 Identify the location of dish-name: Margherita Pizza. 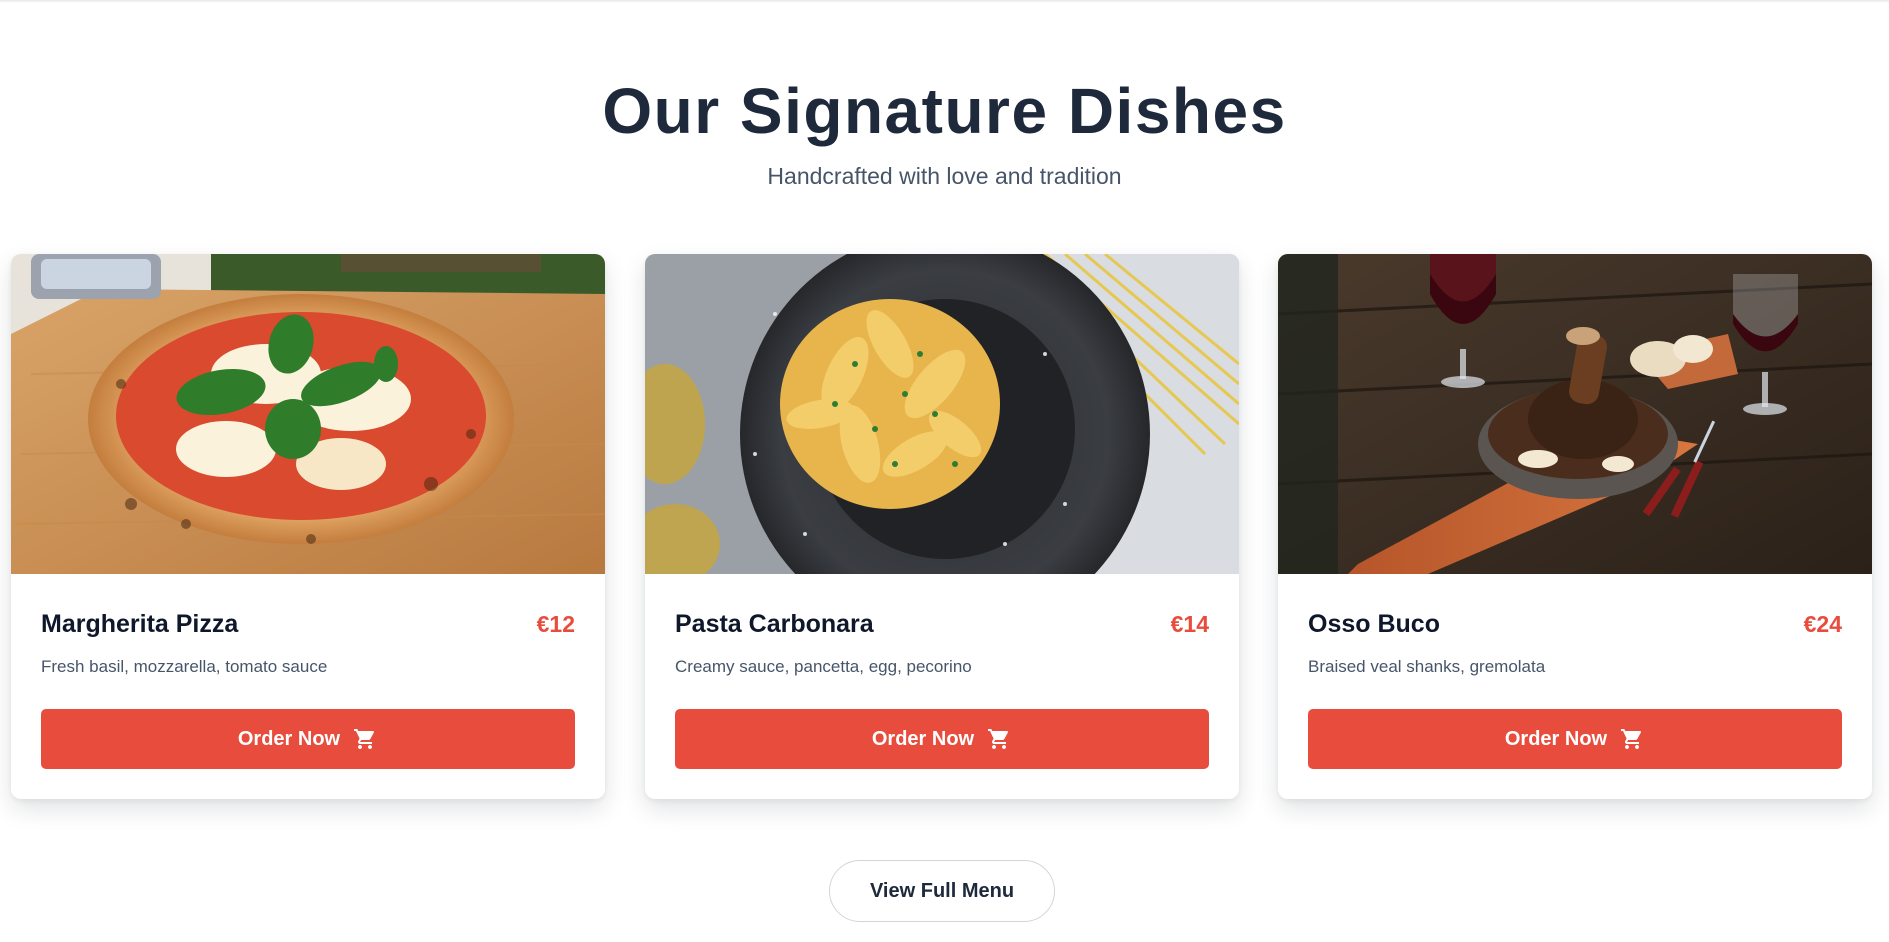
(140, 624).